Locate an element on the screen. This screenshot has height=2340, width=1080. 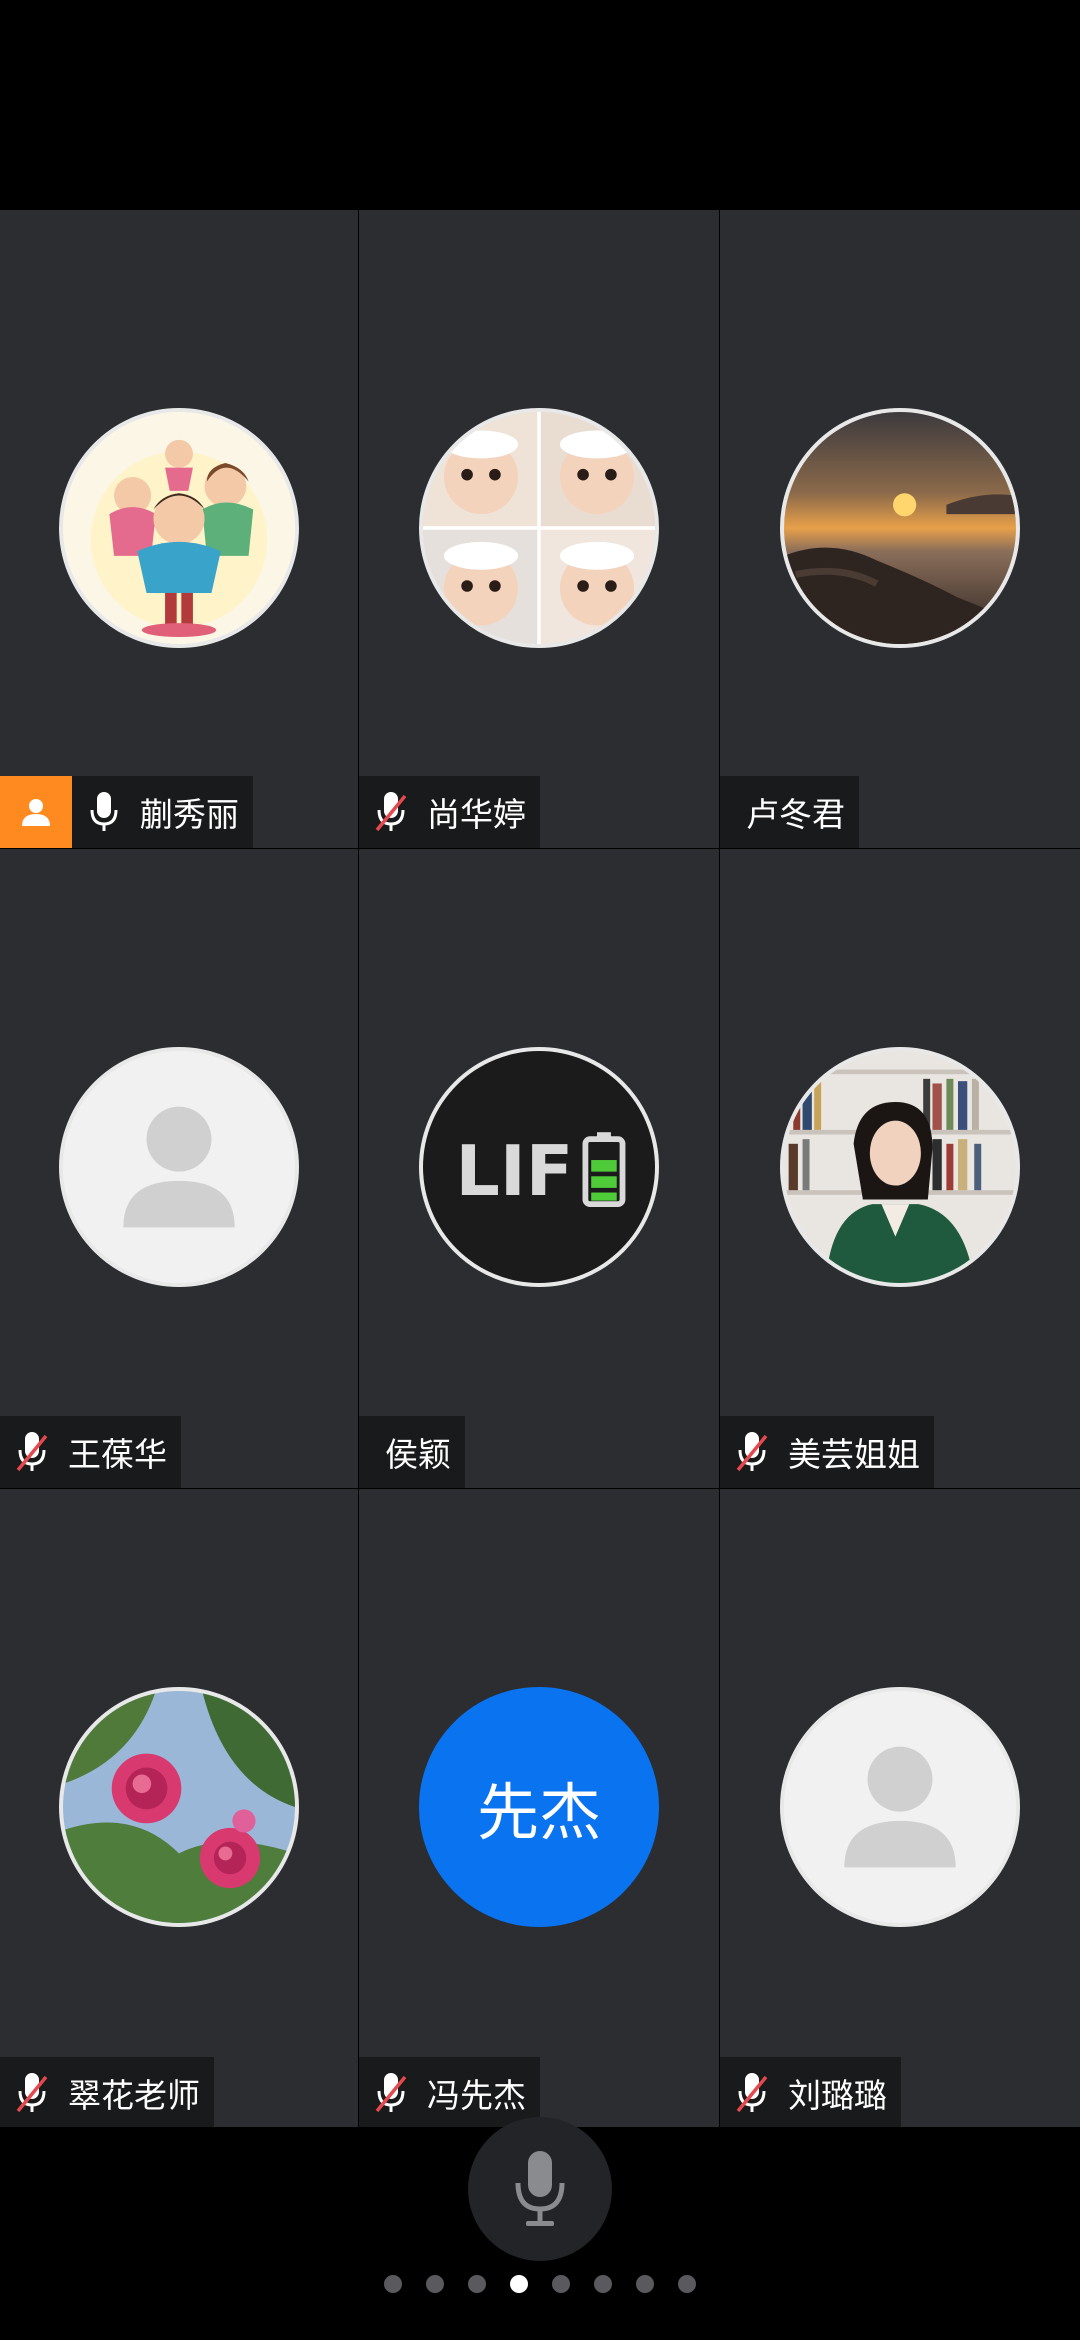
participant-name-chip: 蒯秀丽 is located at coordinates (126, 812).